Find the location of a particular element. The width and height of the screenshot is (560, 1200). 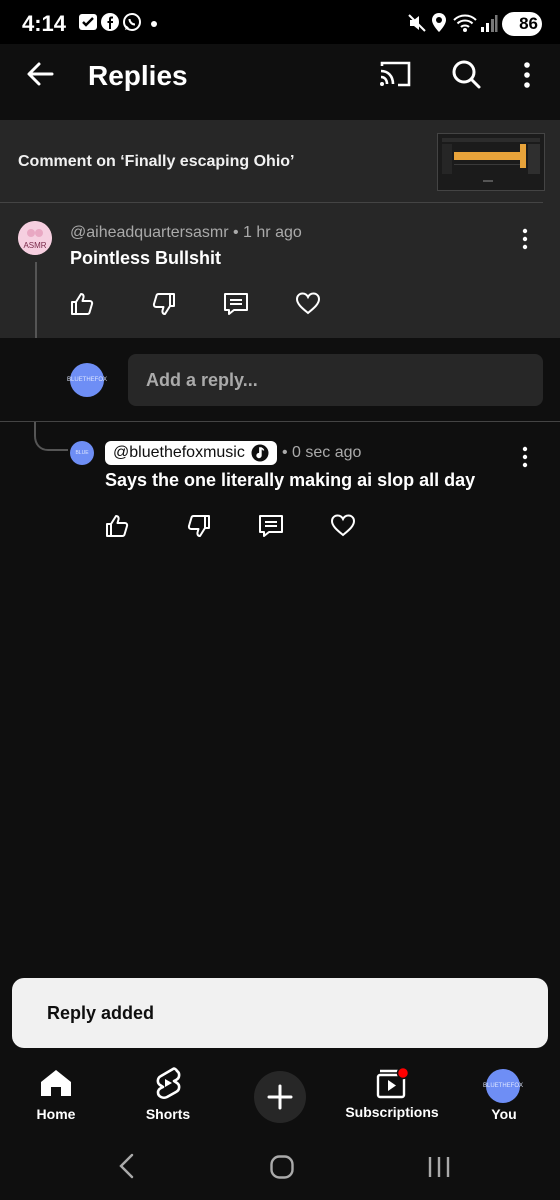

toast-notification: Reply added is located at coordinates (280, 1013).